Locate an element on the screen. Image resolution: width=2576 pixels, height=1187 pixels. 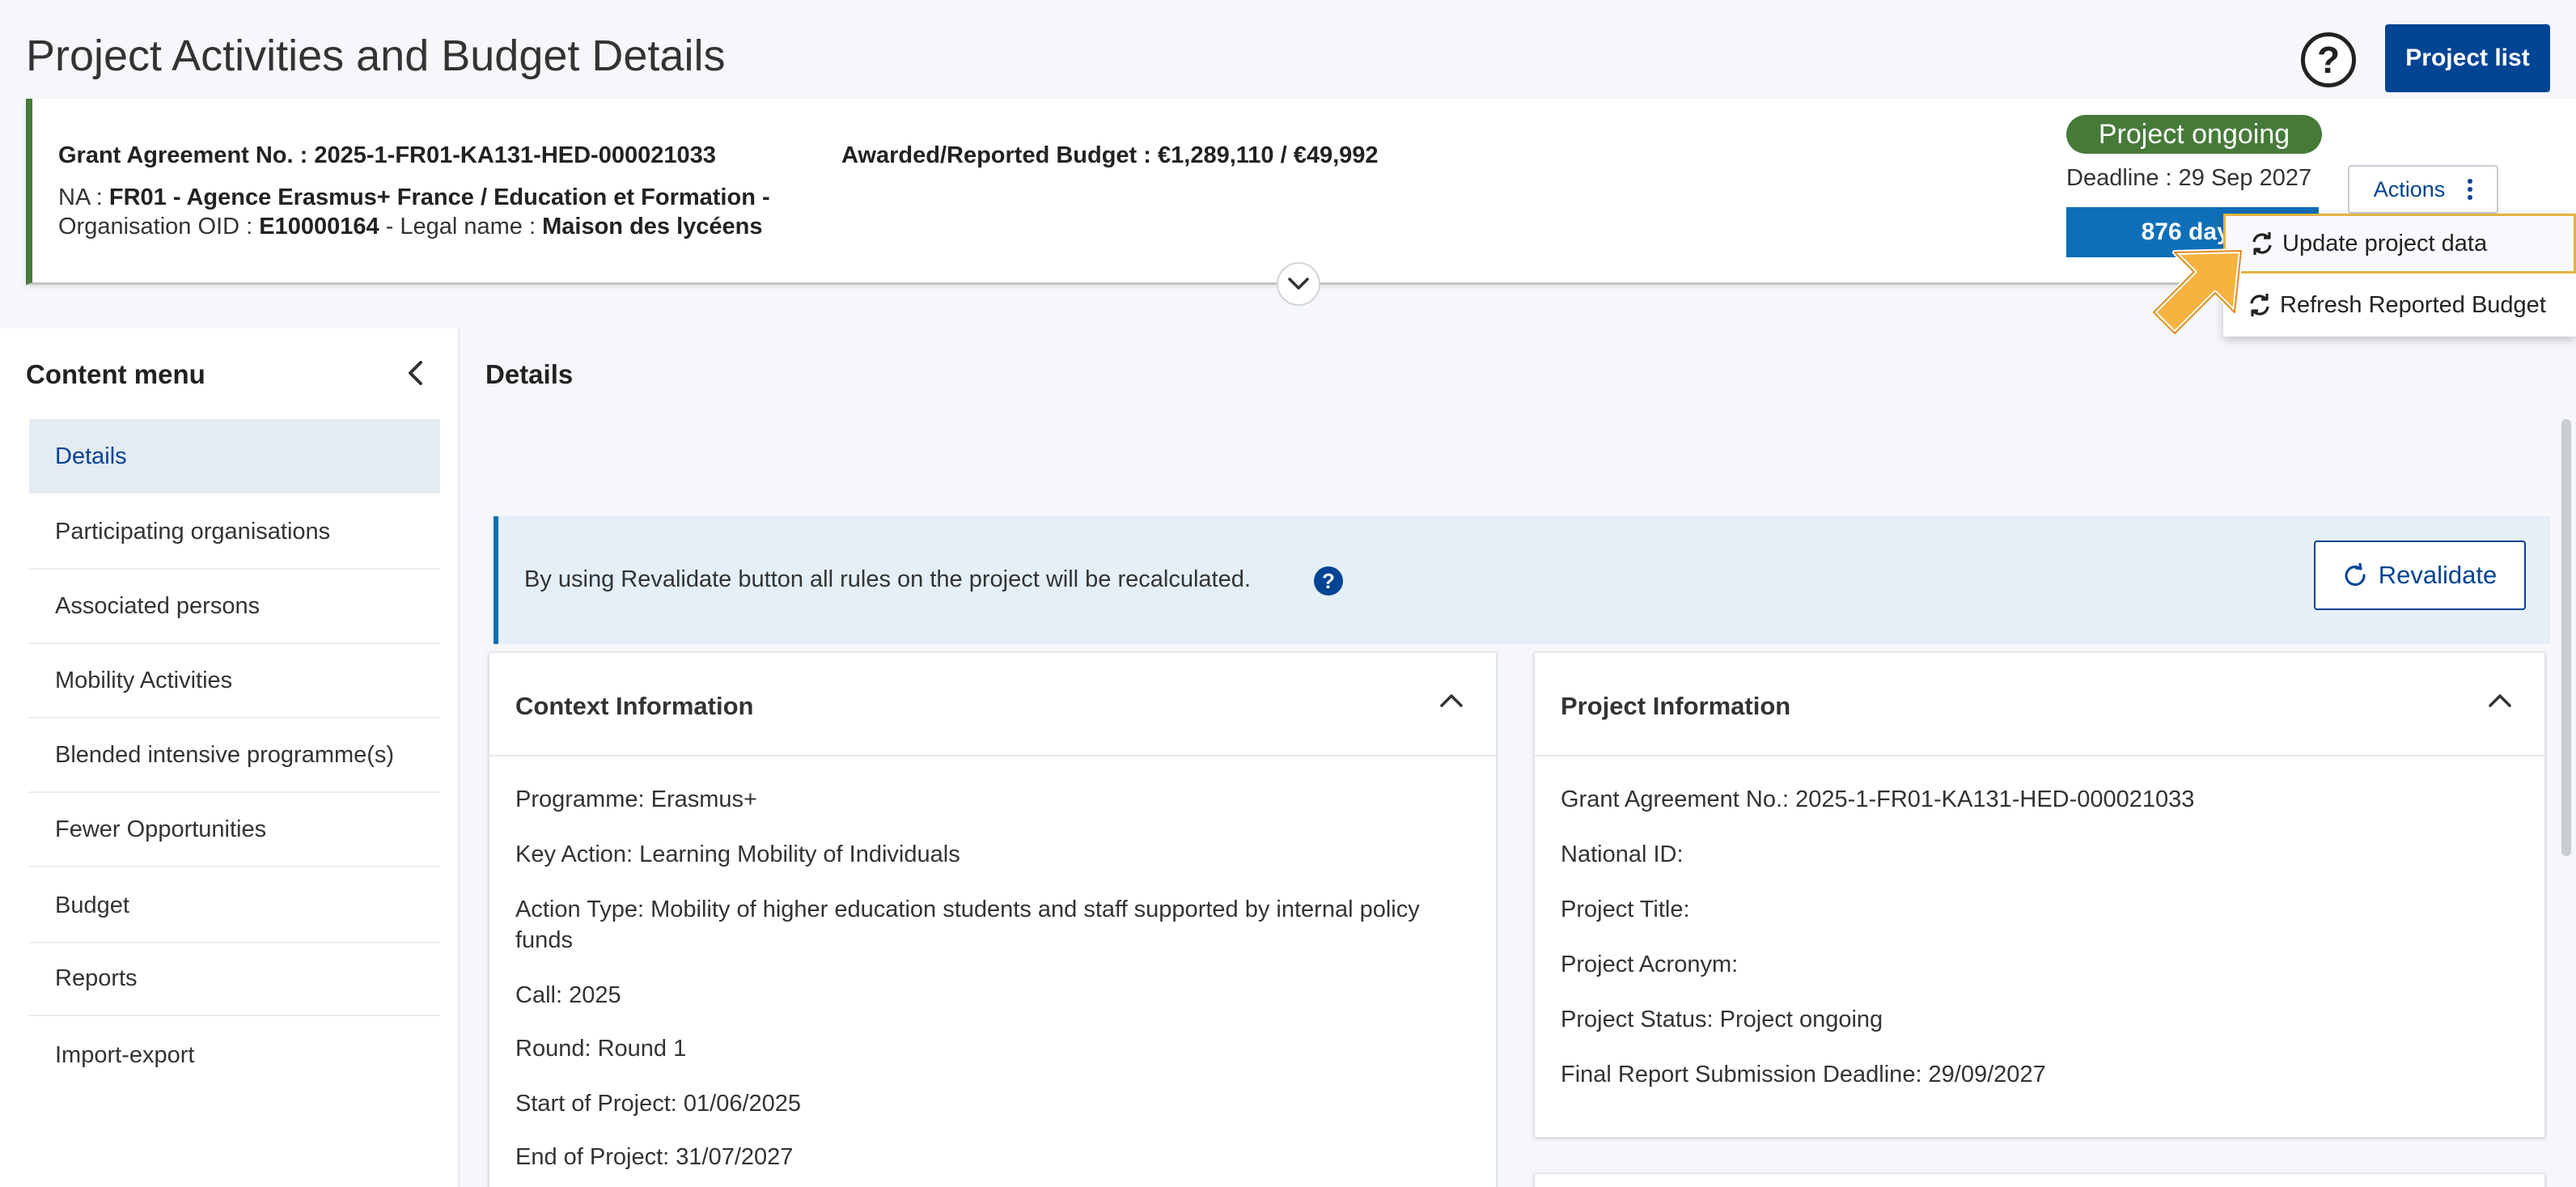
revalidate-icon is located at coordinates (2355, 574).